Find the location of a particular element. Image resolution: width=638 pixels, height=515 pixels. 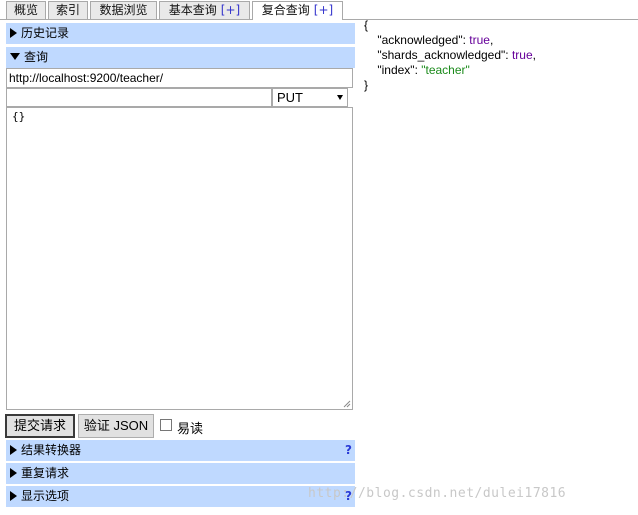

validate-label: 验证 JSON is located at coordinates (116, 425).